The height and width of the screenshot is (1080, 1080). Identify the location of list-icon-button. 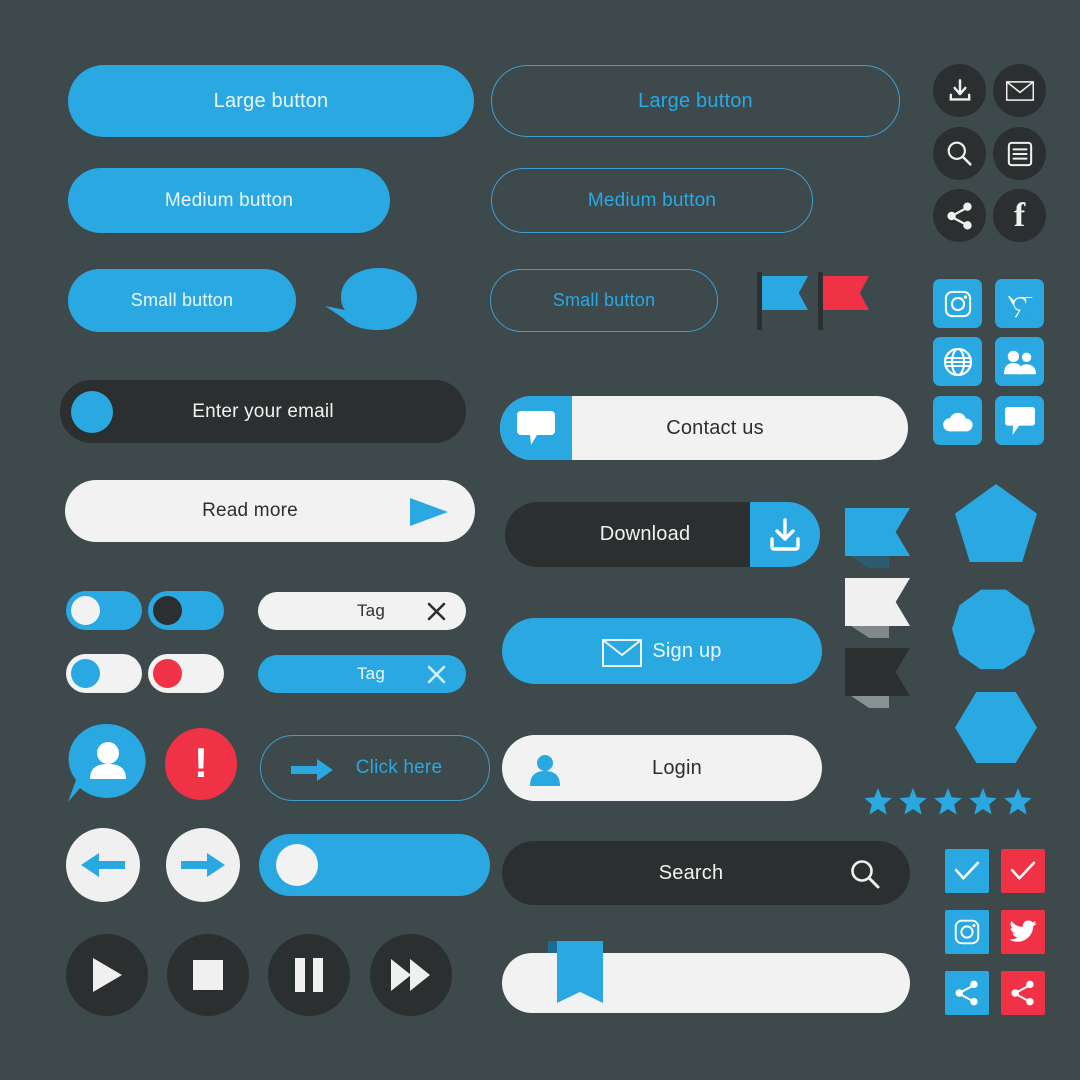
(1019, 153).